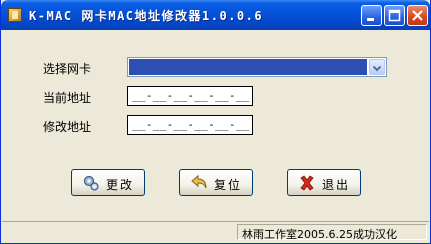 The height and width of the screenshot is (244, 431). Describe the element at coordinates (67, 69) in the screenshot. I see `nic-label: 选择网卡` at that location.